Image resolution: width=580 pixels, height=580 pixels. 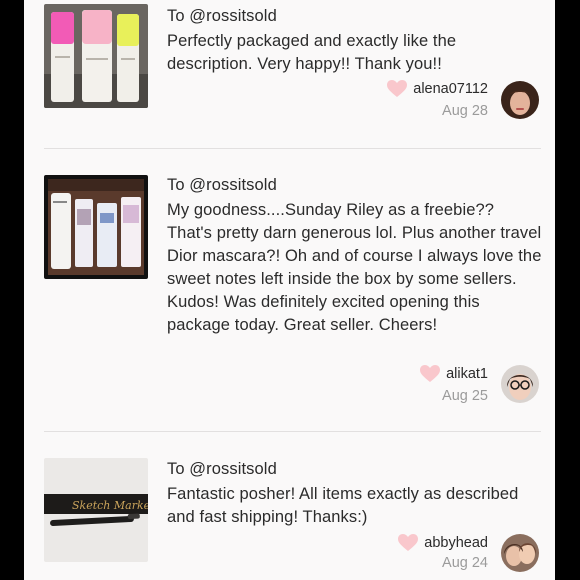 I want to click on product-thumbnail: Sketch Marker, so click(x=96, y=510).